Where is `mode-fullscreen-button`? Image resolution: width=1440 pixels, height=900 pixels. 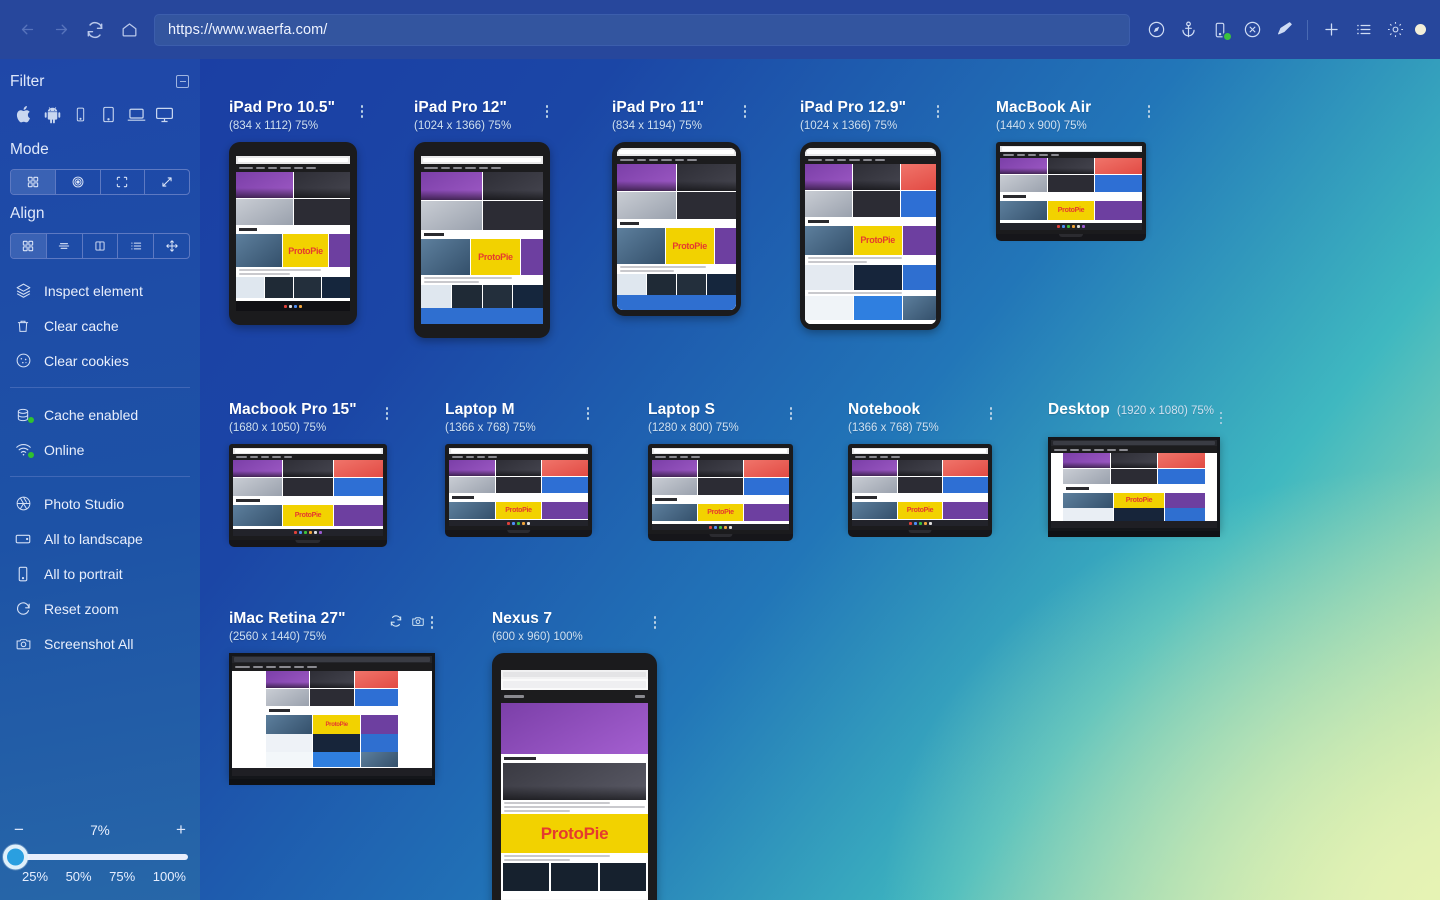 mode-fullscreen-button is located at coordinates (123, 182).